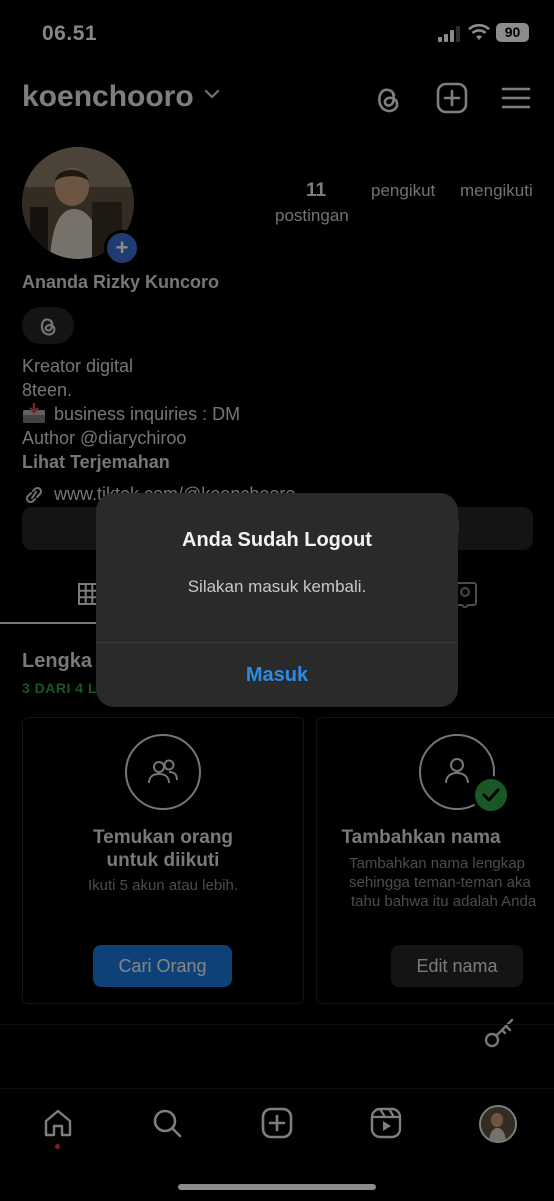  What do you see at coordinates (277, 586) in the screenshot?
I see `dialog-message: Silakan masuk kembali.` at bounding box center [277, 586].